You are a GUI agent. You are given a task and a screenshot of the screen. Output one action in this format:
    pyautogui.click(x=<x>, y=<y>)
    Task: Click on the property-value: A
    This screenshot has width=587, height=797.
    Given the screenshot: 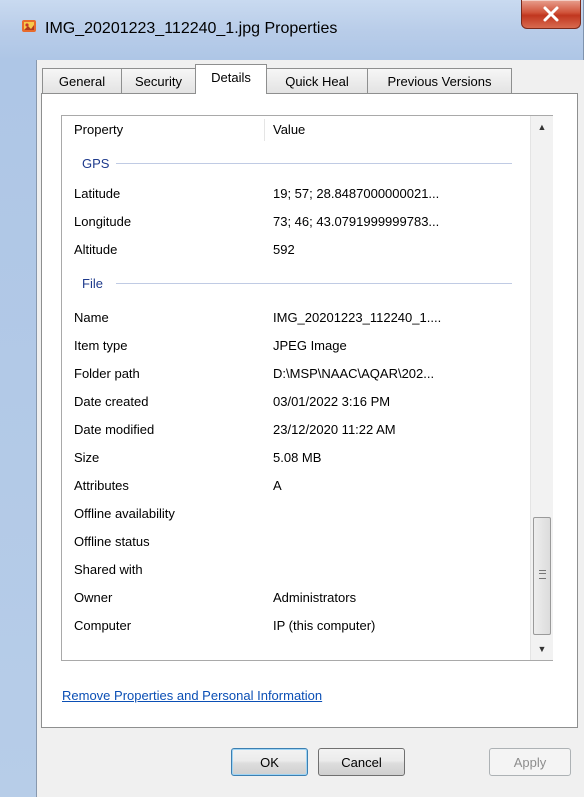 What is the action you would take?
    pyautogui.click(x=277, y=485)
    